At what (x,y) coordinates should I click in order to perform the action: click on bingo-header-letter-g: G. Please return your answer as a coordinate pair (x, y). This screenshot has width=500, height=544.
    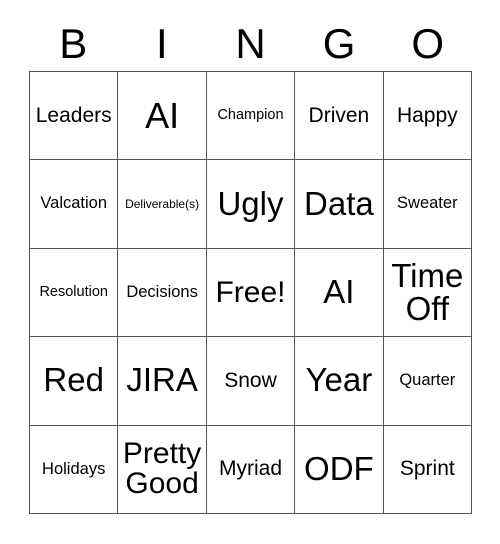
    Looking at the image, I should click on (339, 43).